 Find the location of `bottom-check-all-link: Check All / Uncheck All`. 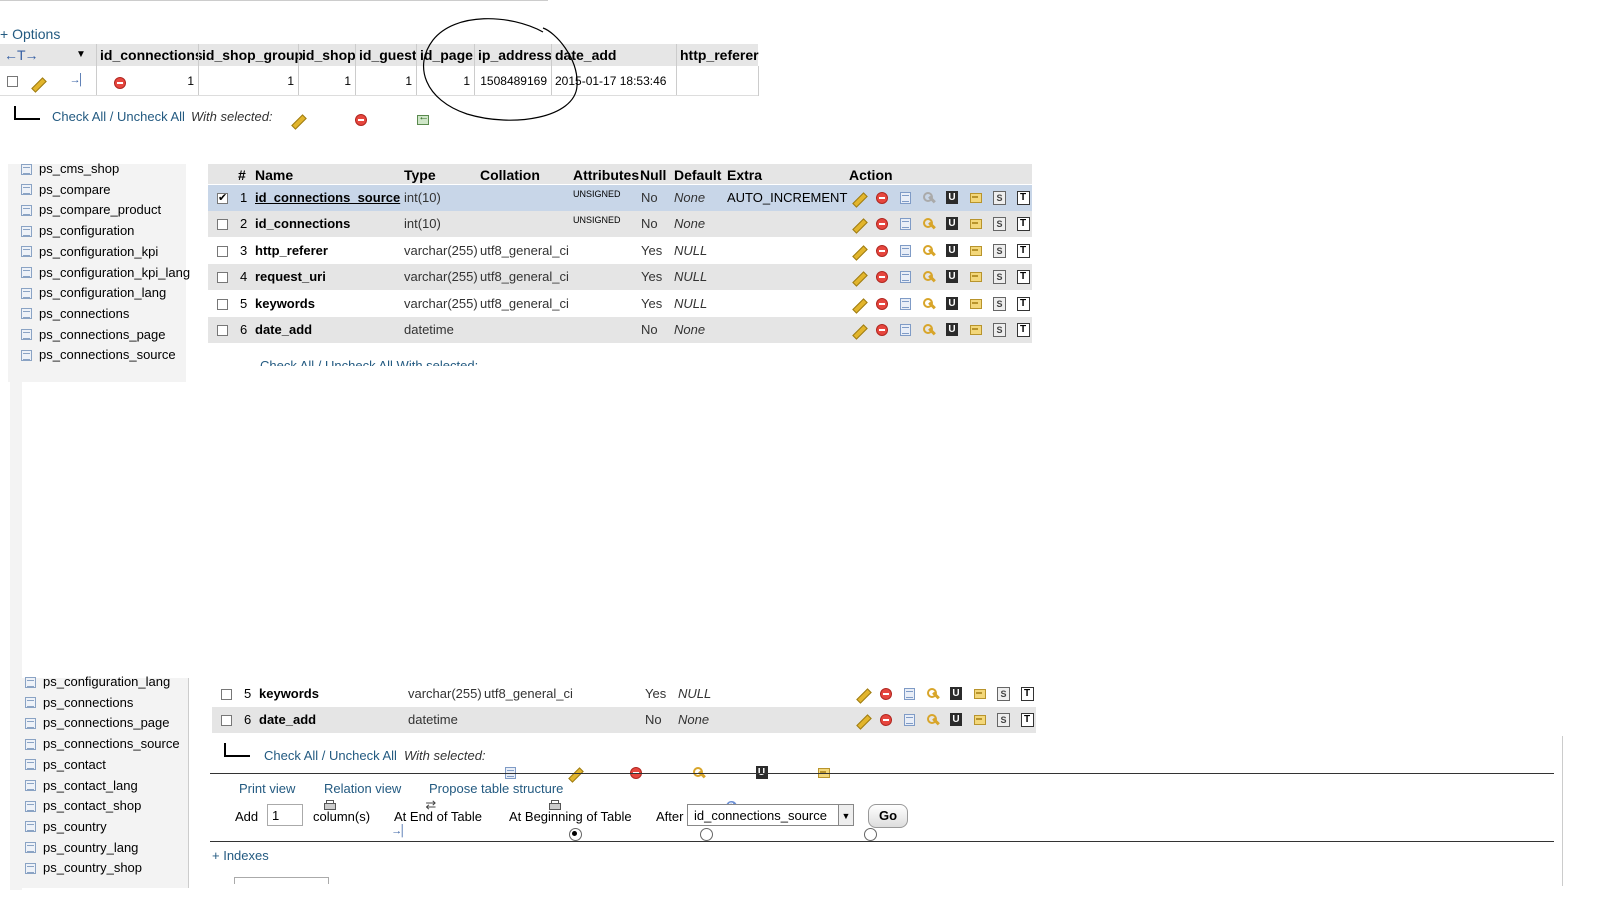

bottom-check-all-link: Check All / Uncheck All is located at coordinates (330, 755).